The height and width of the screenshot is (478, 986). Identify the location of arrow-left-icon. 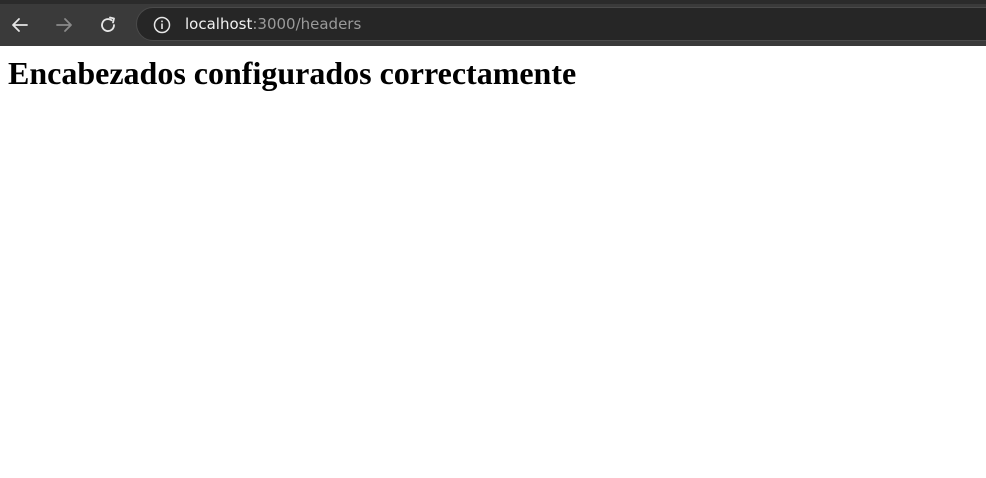
(20, 25).